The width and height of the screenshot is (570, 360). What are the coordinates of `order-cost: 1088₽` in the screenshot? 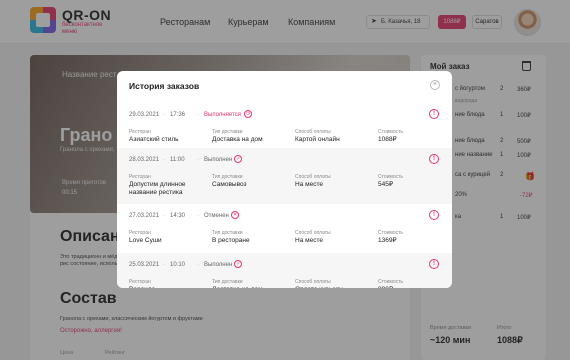 It's located at (387, 139).